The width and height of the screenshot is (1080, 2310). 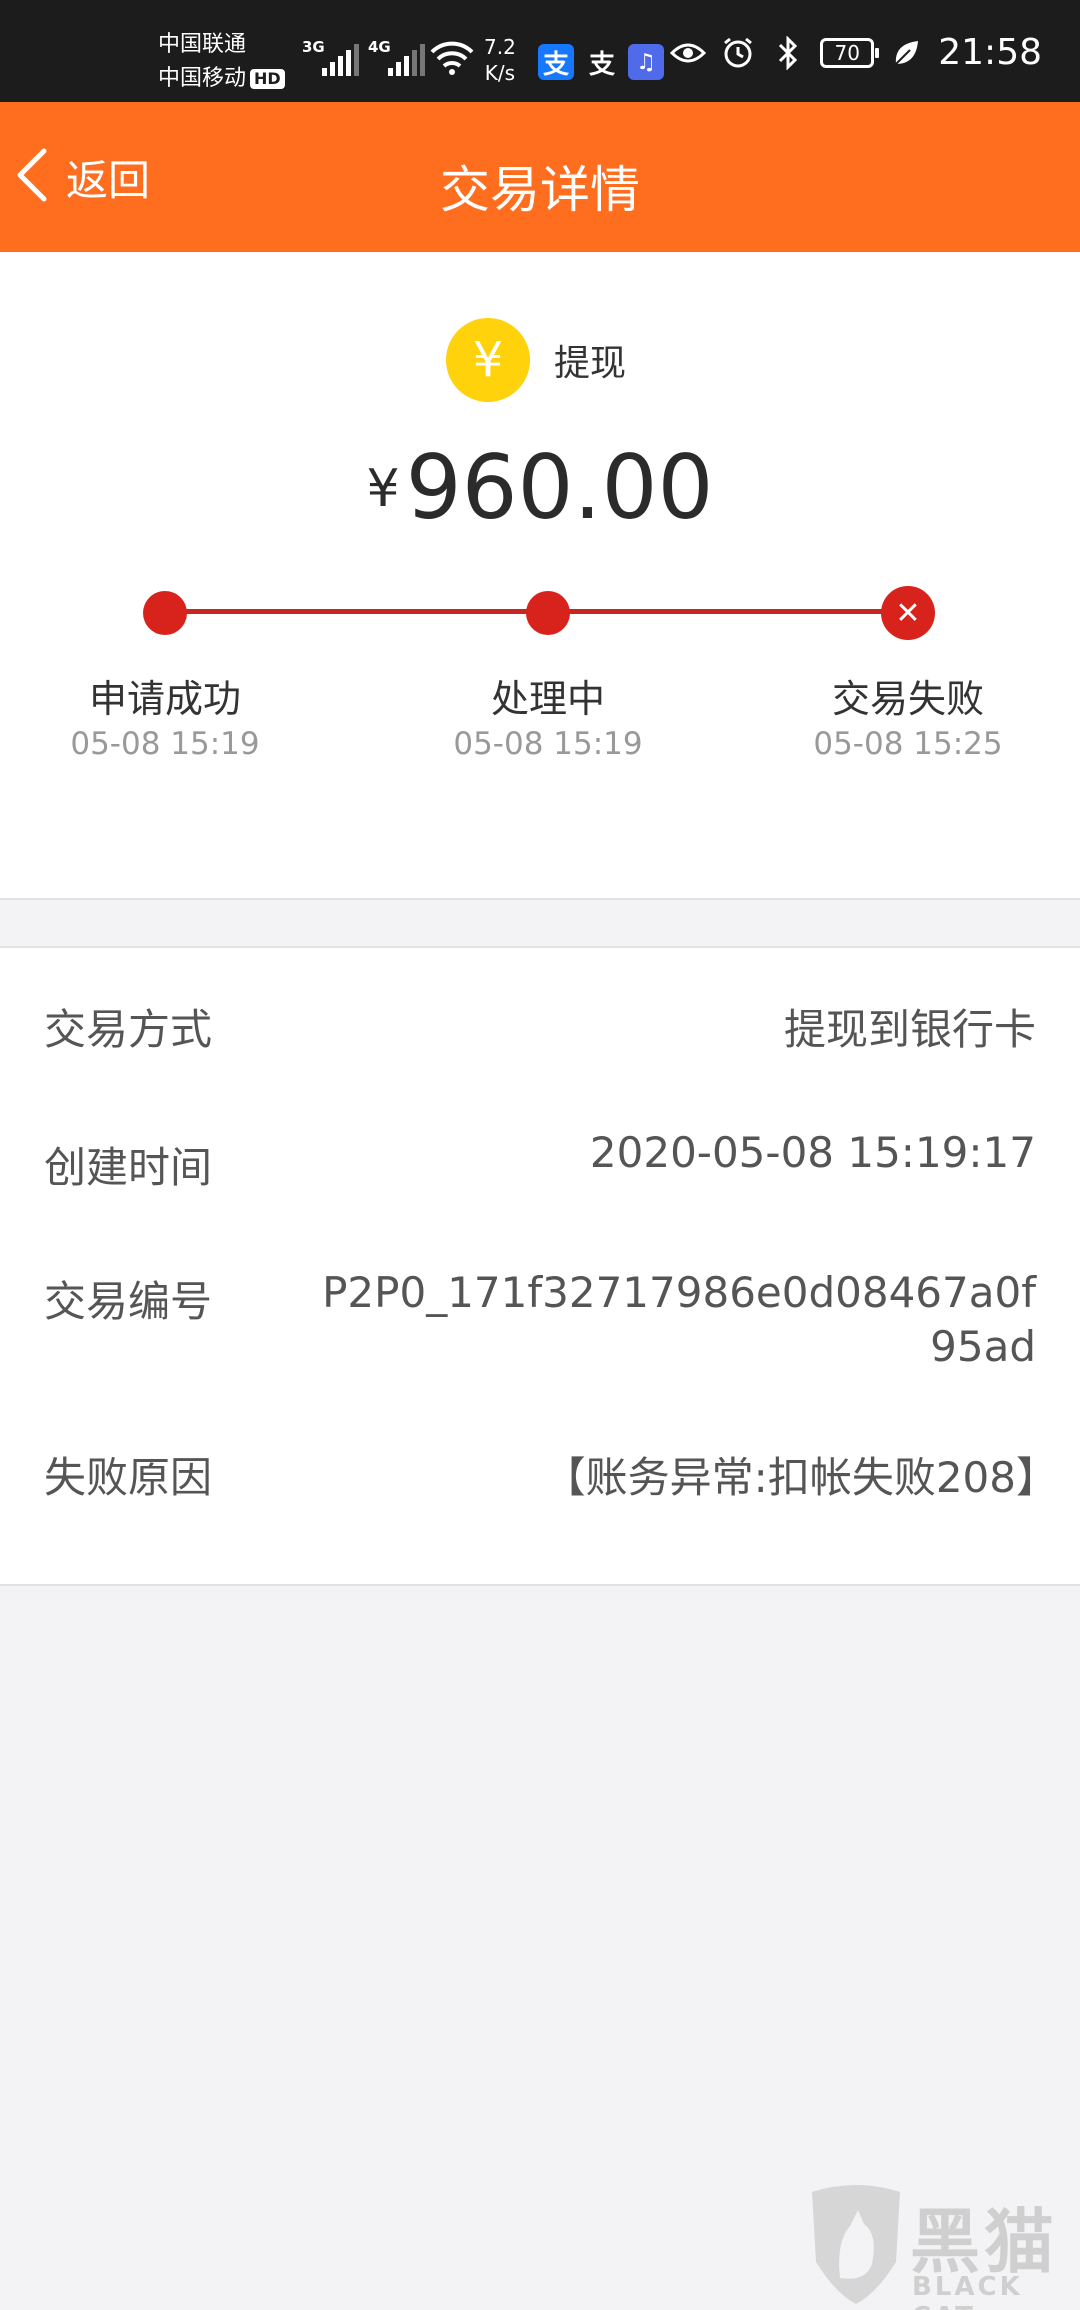 I want to click on music-icon: ♫, so click(x=646, y=62).